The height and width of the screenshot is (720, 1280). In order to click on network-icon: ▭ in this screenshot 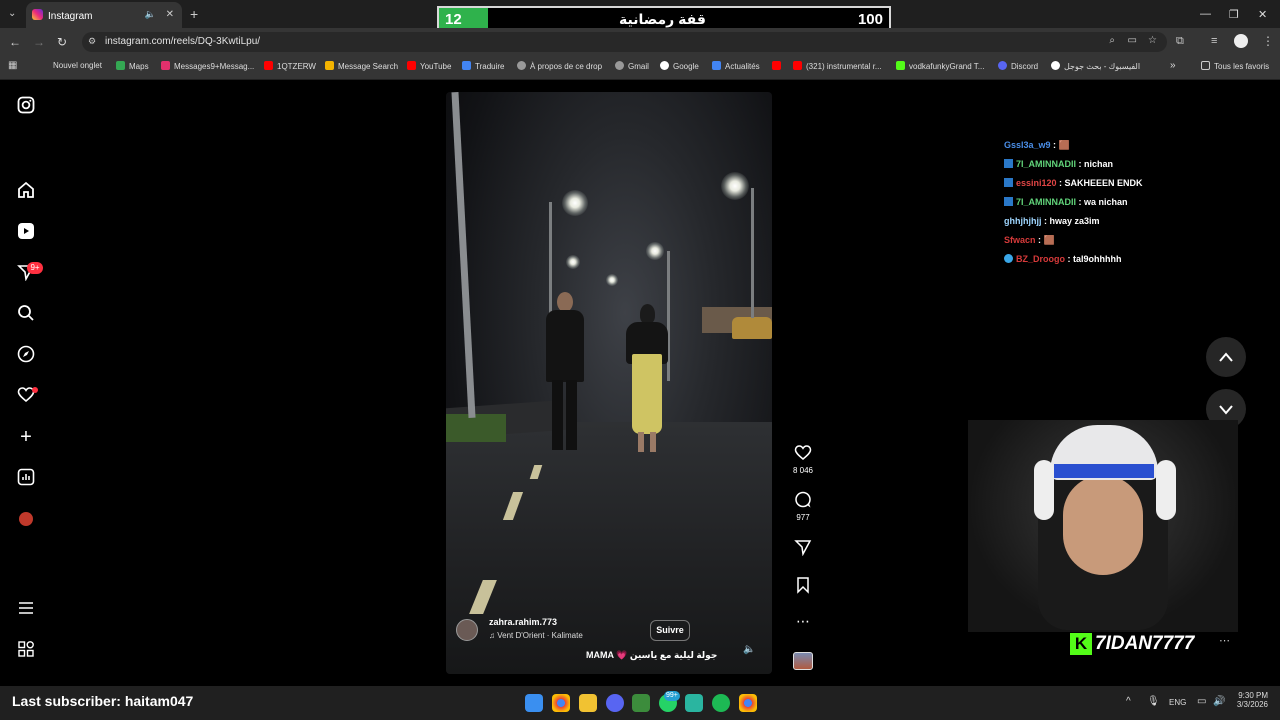, I will do `click(1201, 701)`.